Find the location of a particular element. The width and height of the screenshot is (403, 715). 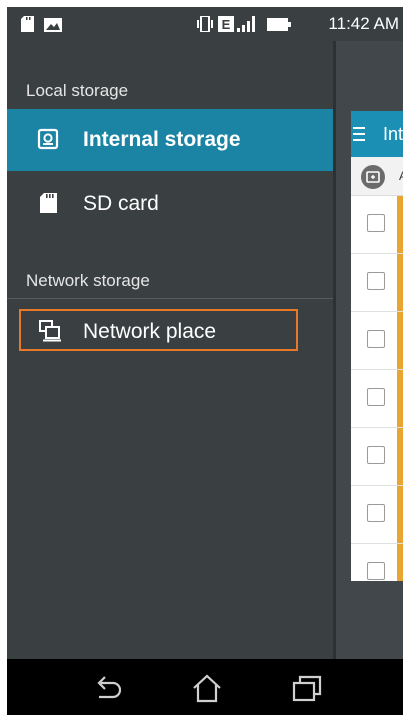

recents-icon is located at coordinates (307, 688).